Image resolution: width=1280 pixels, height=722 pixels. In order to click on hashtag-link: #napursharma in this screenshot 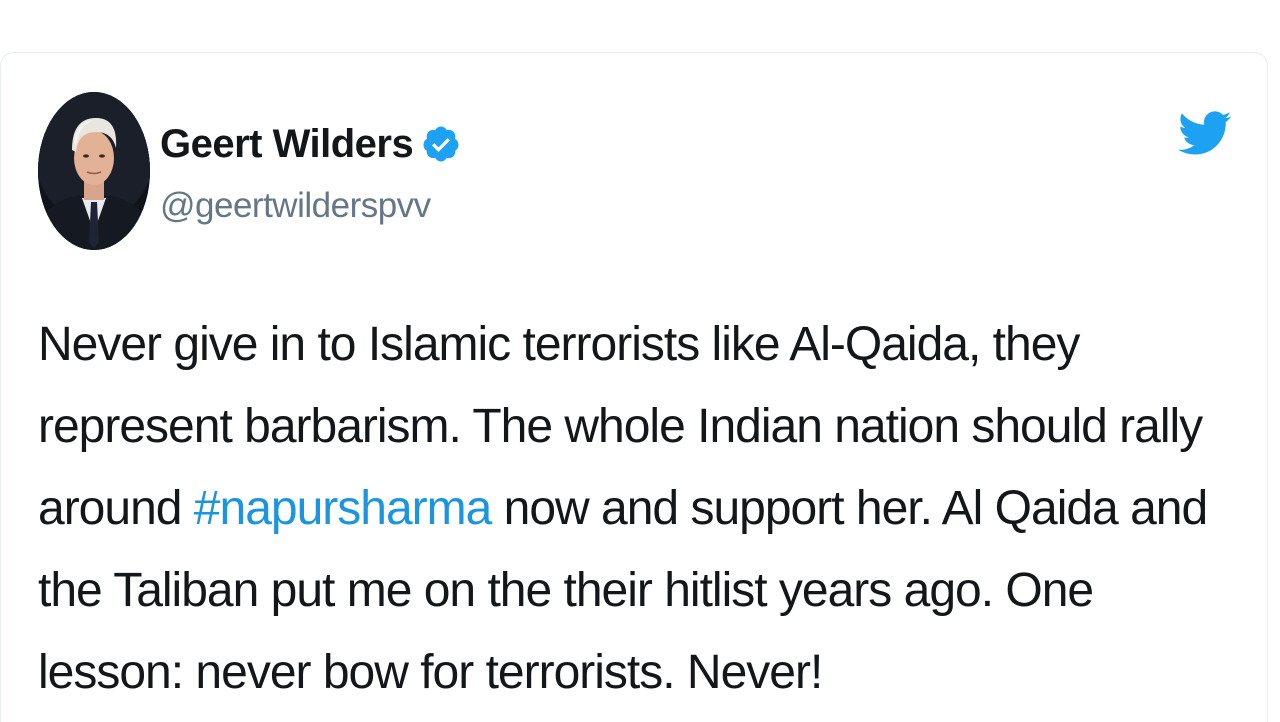, I will do `click(343, 508)`.